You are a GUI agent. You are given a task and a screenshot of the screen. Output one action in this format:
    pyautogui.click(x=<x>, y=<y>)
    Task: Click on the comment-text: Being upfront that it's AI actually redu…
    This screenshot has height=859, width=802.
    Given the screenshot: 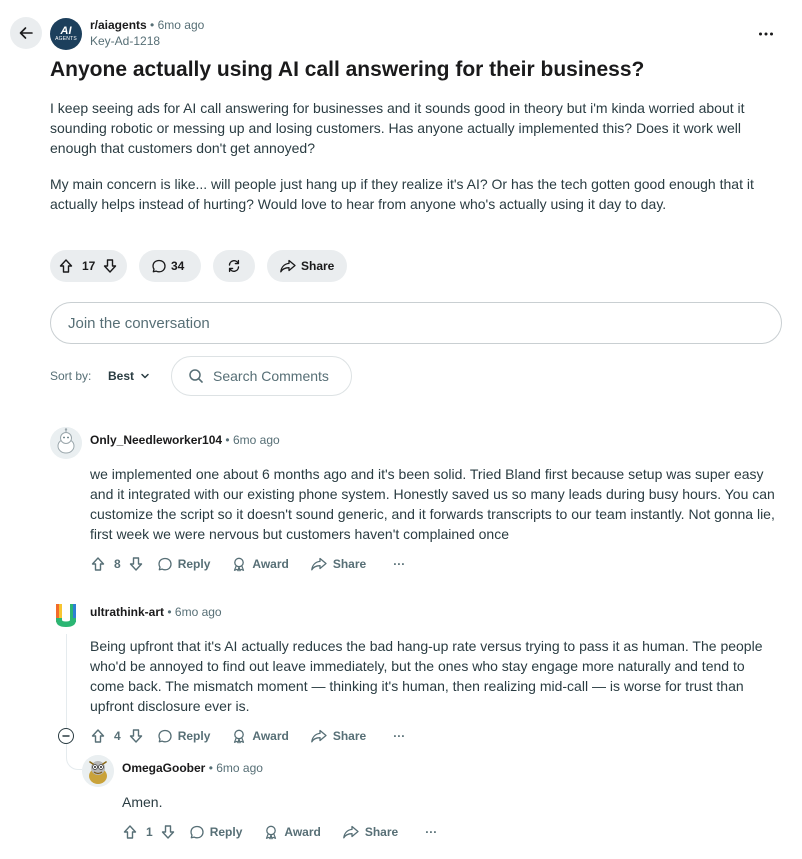 What is the action you would take?
    pyautogui.click(x=426, y=676)
    